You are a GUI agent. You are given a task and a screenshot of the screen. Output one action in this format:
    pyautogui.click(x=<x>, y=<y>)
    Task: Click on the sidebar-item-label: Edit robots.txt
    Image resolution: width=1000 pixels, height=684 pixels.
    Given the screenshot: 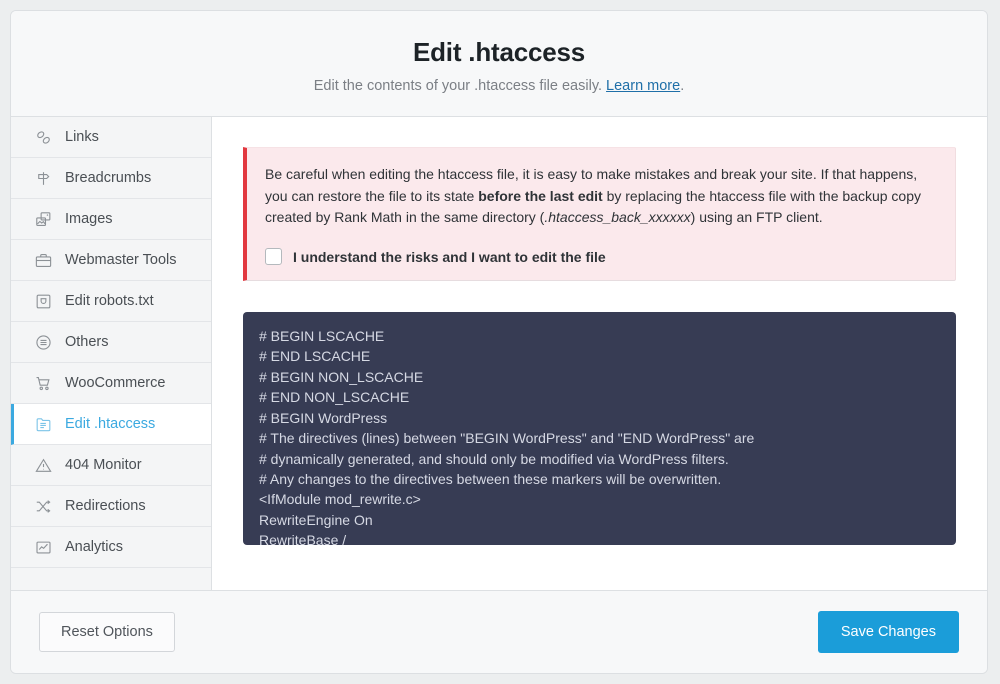 What is the action you would take?
    pyautogui.click(x=109, y=301)
    